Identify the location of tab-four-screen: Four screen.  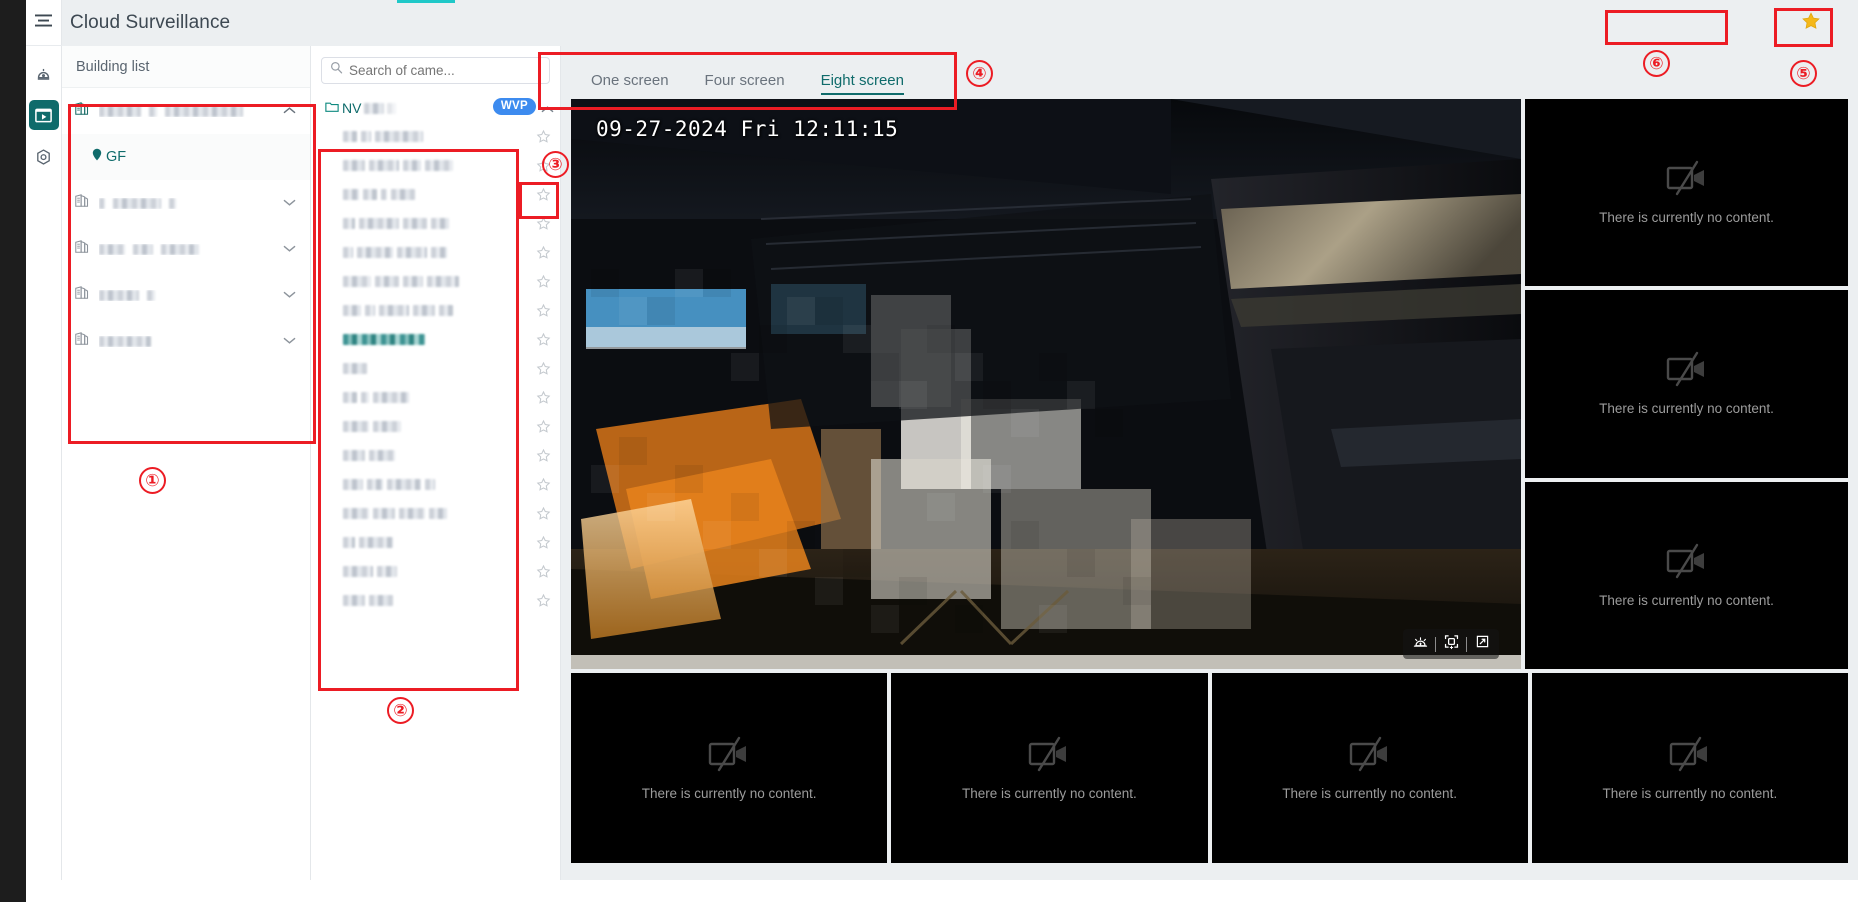
(745, 85).